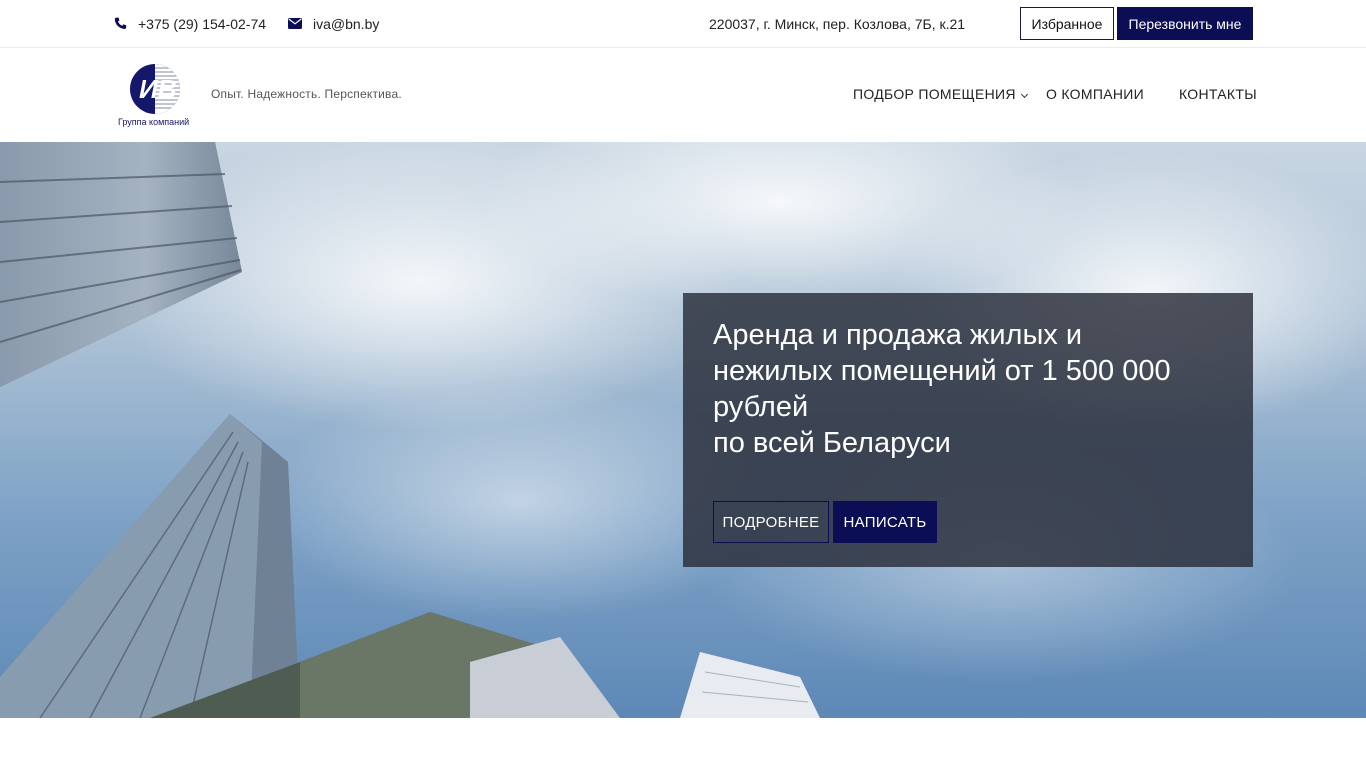 This screenshot has height=768, width=1366. I want to click on favorites-button: Избранное, so click(1067, 23).